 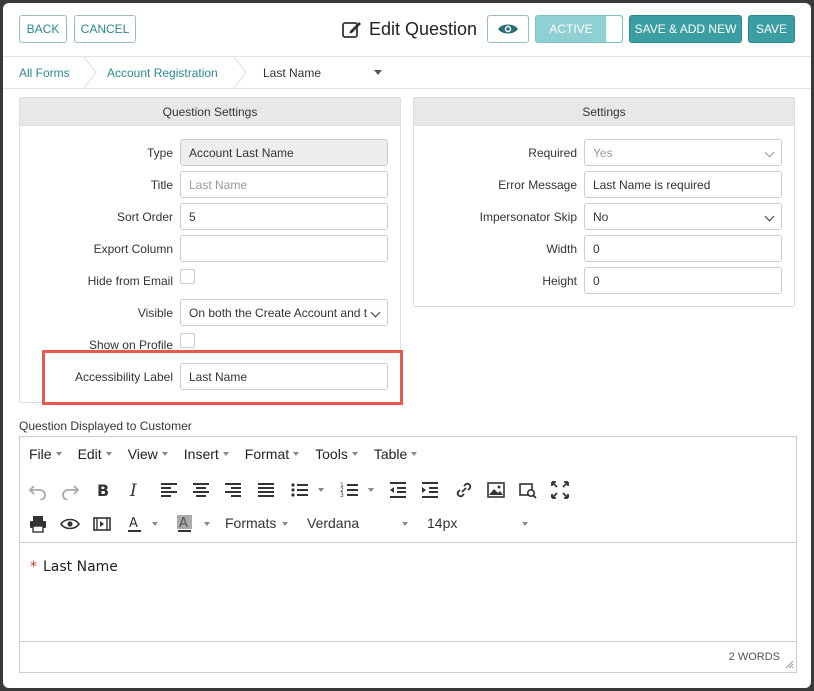 I want to click on print-icon, so click(x=38, y=524).